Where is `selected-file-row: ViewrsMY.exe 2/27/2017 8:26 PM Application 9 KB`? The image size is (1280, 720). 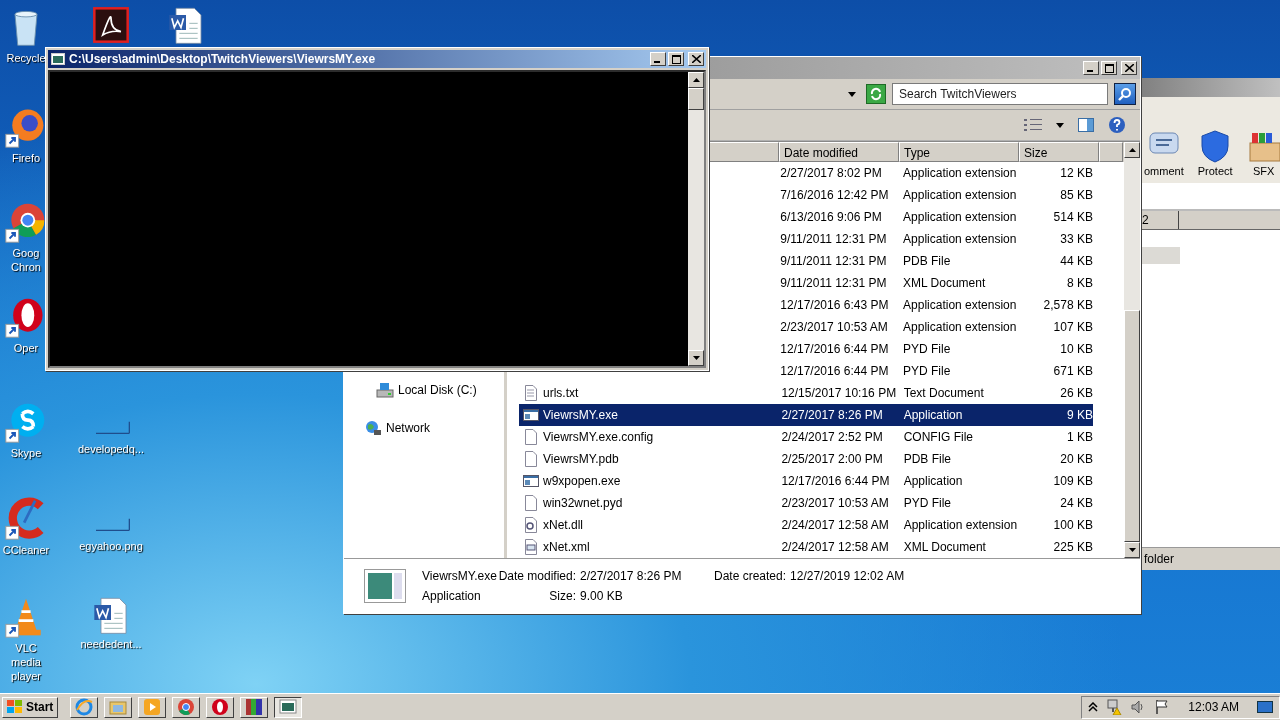 selected-file-row: ViewrsMY.exe 2/27/2017 8:26 PM Application 9 KB is located at coordinates (806, 415).